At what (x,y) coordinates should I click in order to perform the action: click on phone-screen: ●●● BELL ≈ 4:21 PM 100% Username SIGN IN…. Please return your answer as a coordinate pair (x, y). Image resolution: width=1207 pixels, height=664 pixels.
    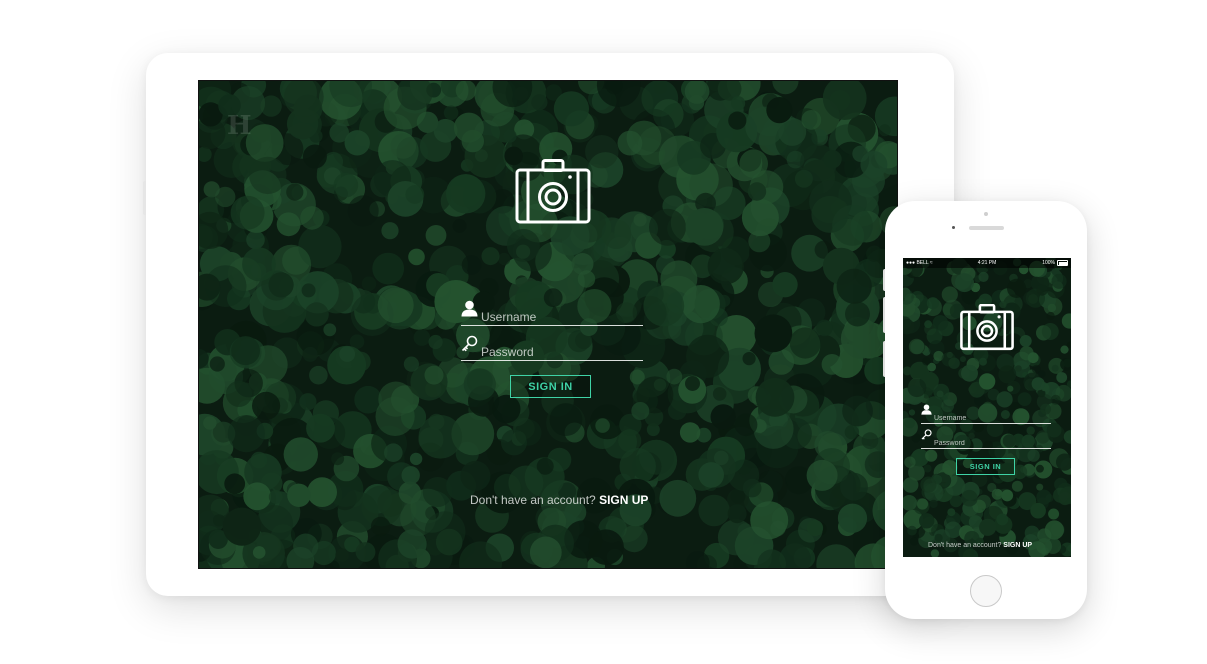
    Looking at the image, I should click on (987, 407).